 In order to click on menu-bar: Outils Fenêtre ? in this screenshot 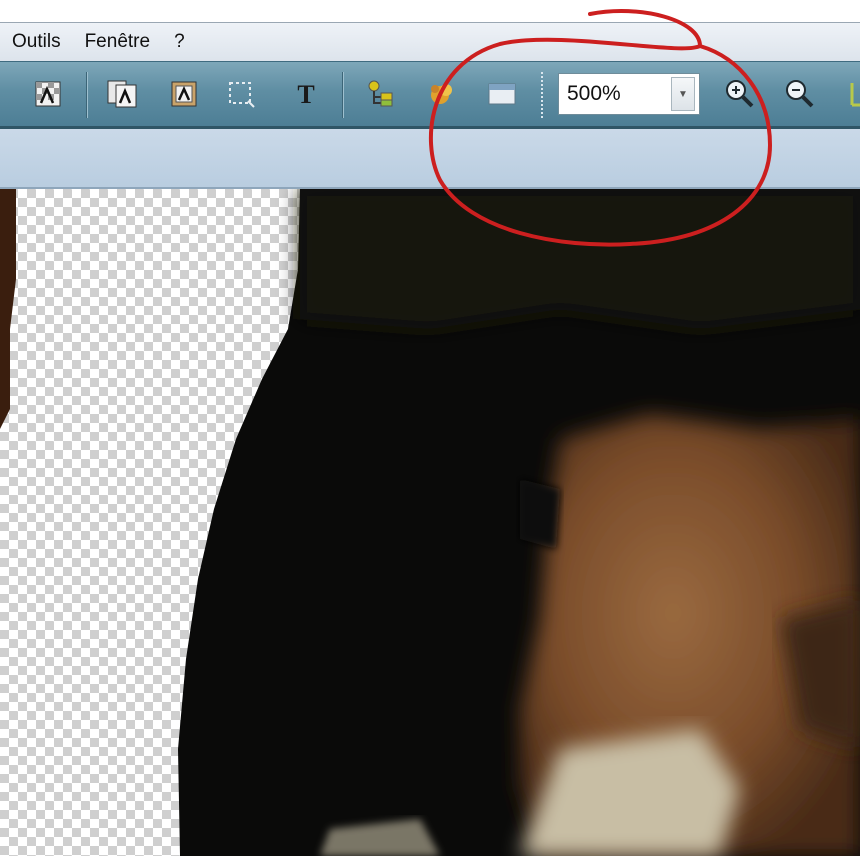, I will do `click(430, 42)`.